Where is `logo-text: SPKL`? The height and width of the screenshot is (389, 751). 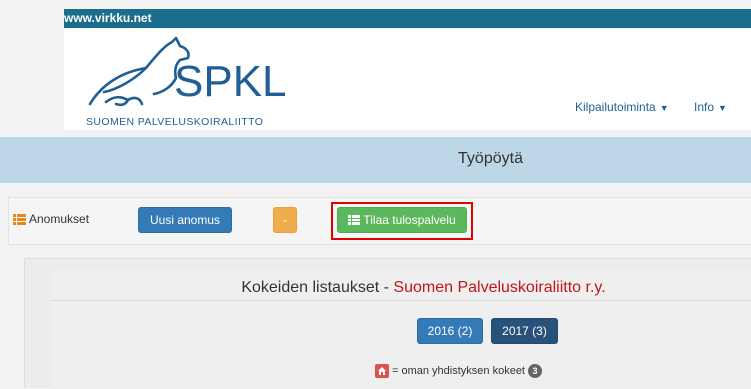 logo-text: SPKL is located at coordinates (230, 81).